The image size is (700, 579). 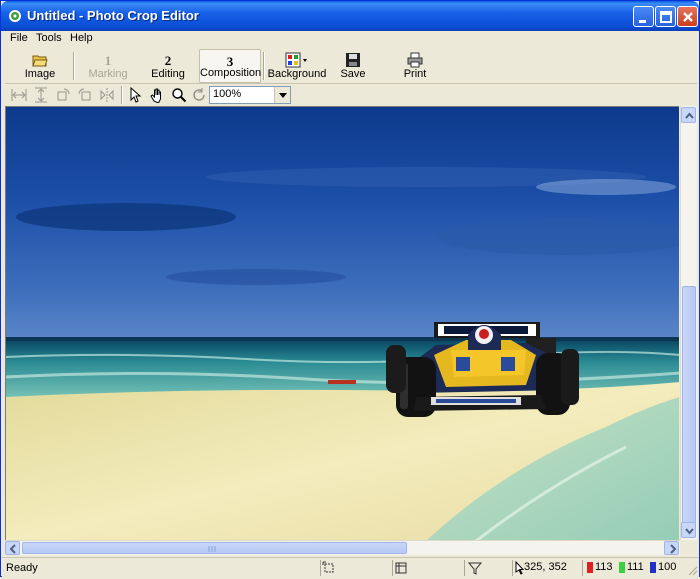 I want to click on floppy-disk-icon, so click(x=353, y=60).